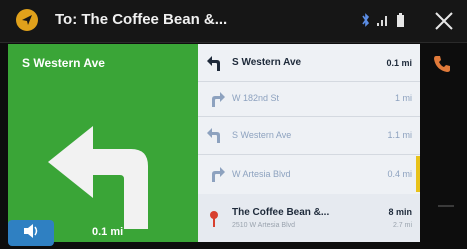  Describe the element at coordinates (264, 225) in the screenshot. I see `destination-address: 2510 W Artesia Blvd` at that location.